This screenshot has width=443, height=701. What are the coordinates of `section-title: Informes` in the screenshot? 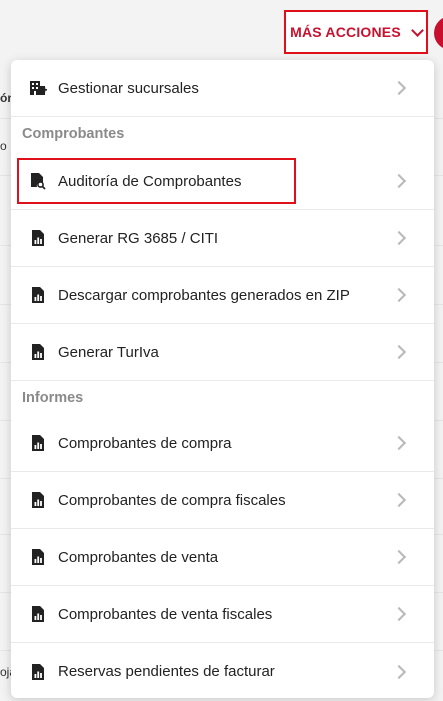 It's located at (53, 398).